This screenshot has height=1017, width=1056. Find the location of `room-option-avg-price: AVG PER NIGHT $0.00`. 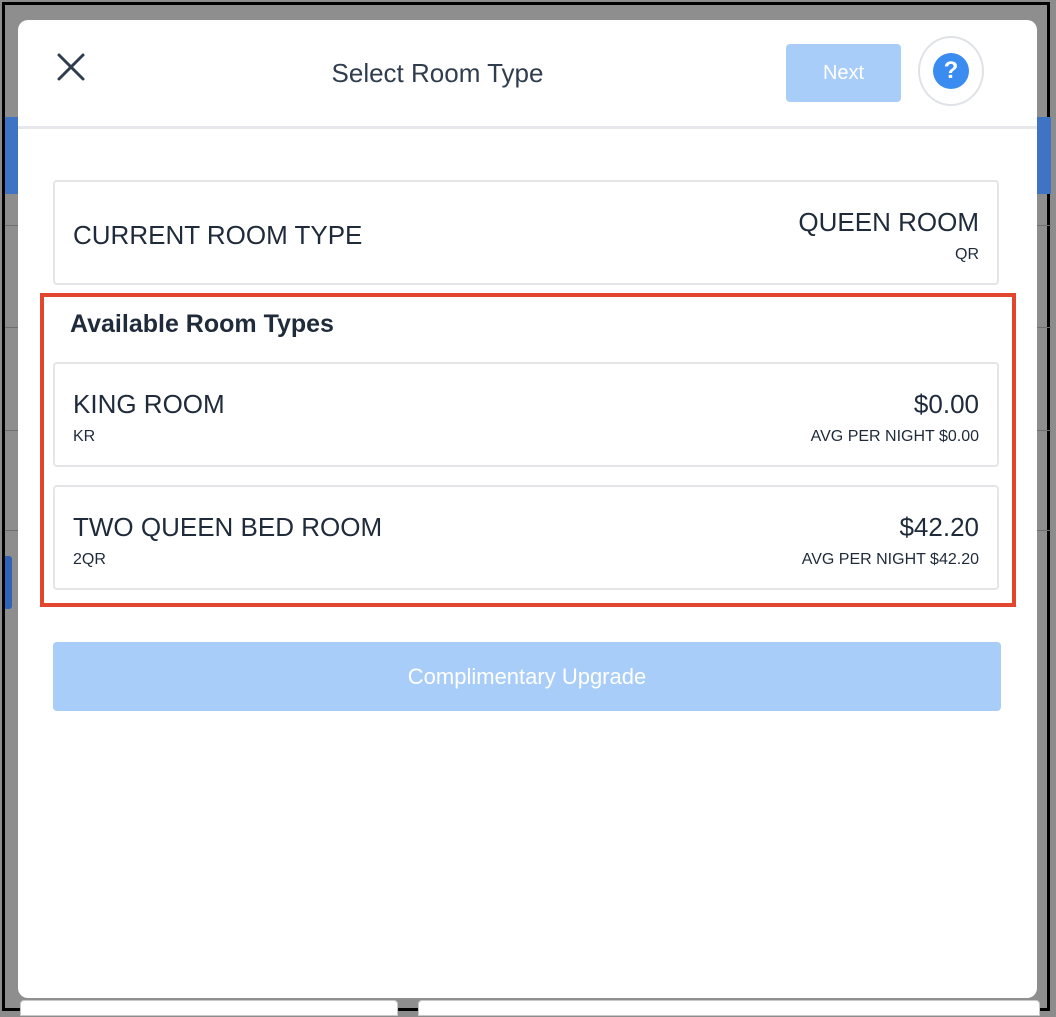

room-option-avg-price: AVG PER NIGHT $0.00 is located at coordinates (894, 436).